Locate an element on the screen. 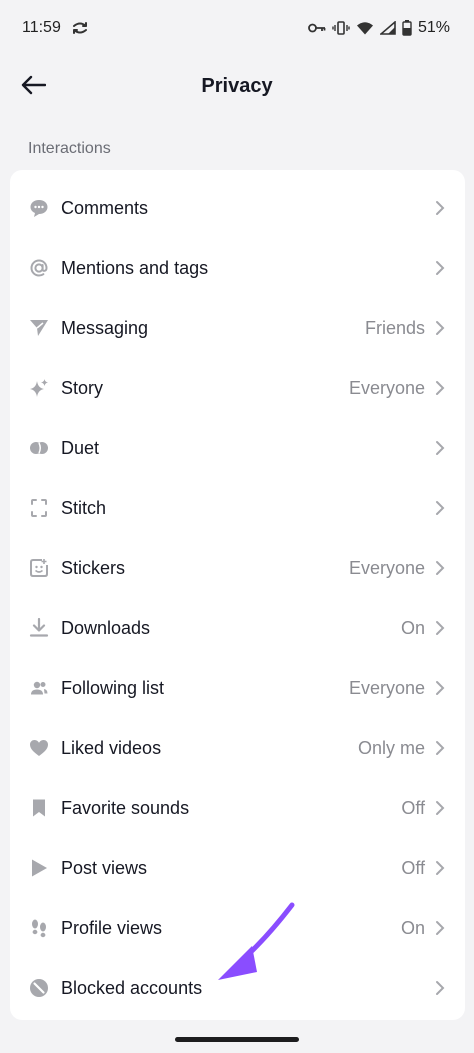  row-stickers: Stickers Everyone is located at coordinates (237, 568).